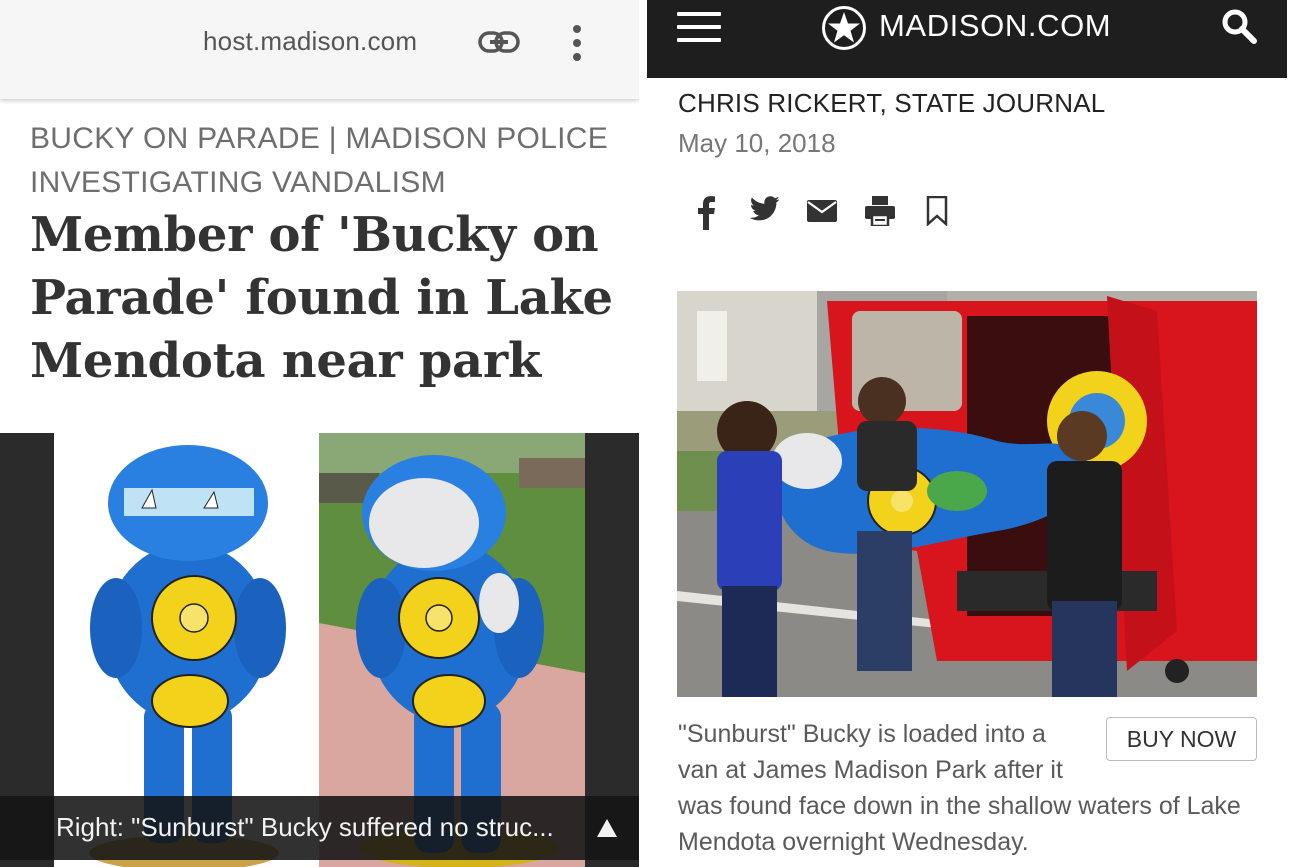 The height and width of the screenshot is (867, 1291). What do you see at coordinates (862, 734) in the screenshot?
I see `photo-caption-line: "Sunburst" Bucky is loaded into a` at bounding box center [862, 734].